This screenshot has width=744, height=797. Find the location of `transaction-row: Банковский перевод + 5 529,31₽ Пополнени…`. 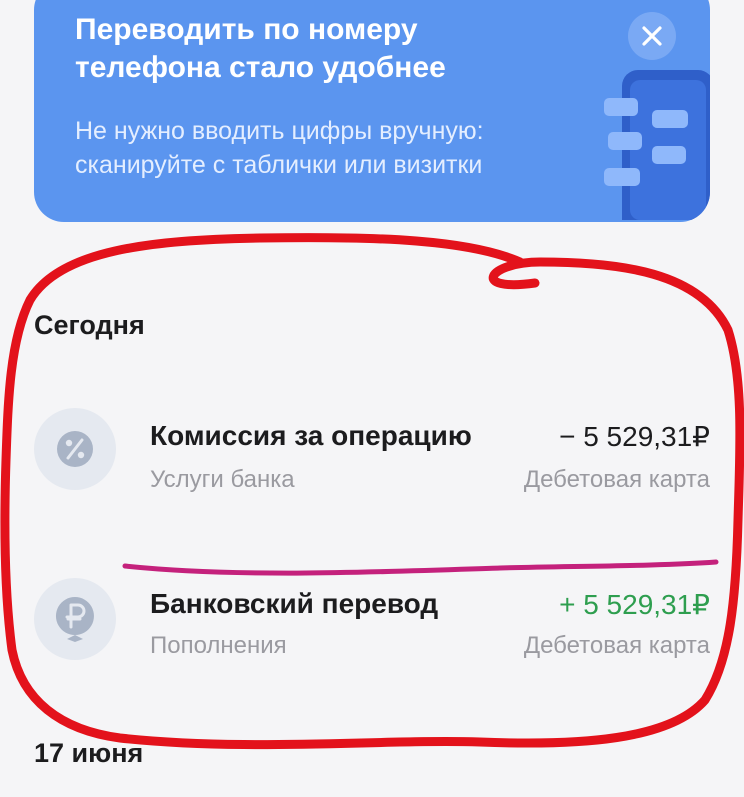

transaction-row: Банковский перевод + 5 529,31₽ Пополнени… is located at coordinates (372, 617).